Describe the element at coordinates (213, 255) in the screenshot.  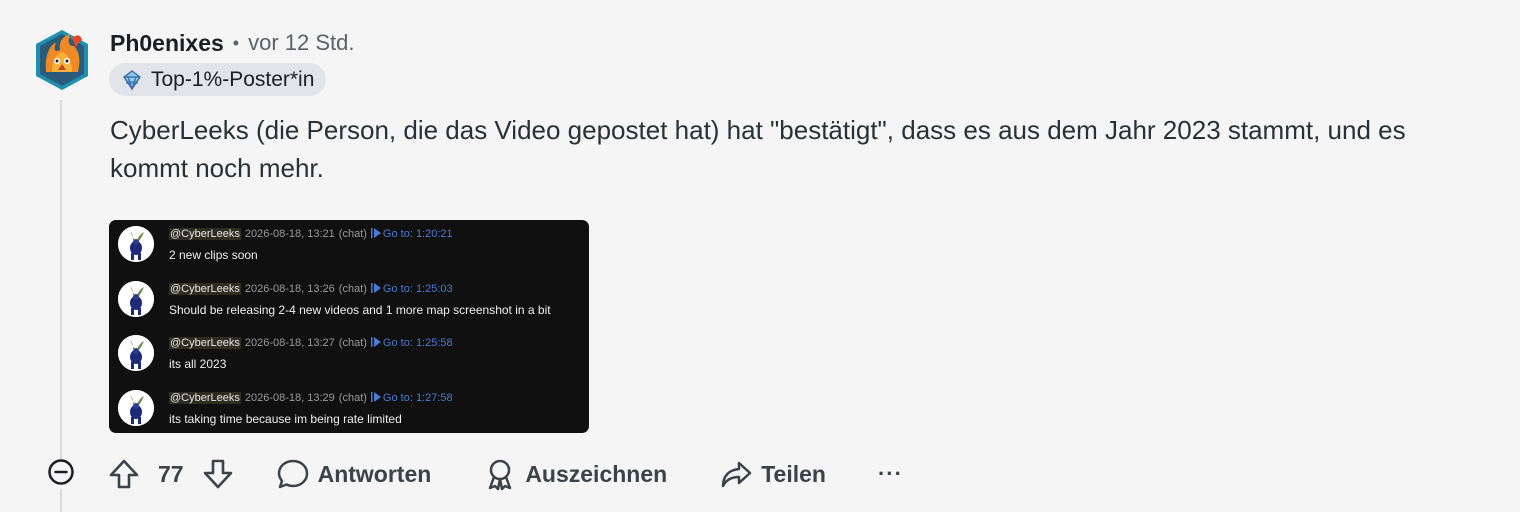
I see `chat-text: 2 new clips soon` at that location.